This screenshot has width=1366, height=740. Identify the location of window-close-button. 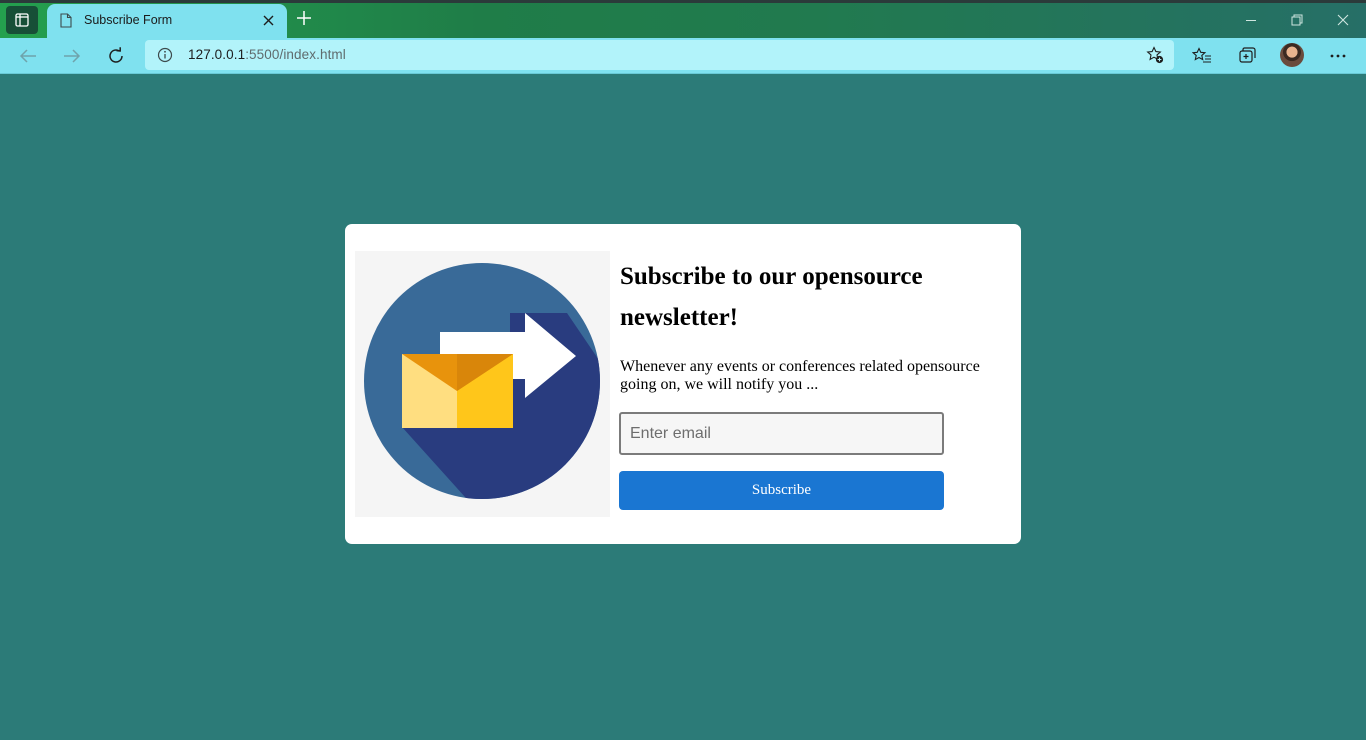
(1343, 20).